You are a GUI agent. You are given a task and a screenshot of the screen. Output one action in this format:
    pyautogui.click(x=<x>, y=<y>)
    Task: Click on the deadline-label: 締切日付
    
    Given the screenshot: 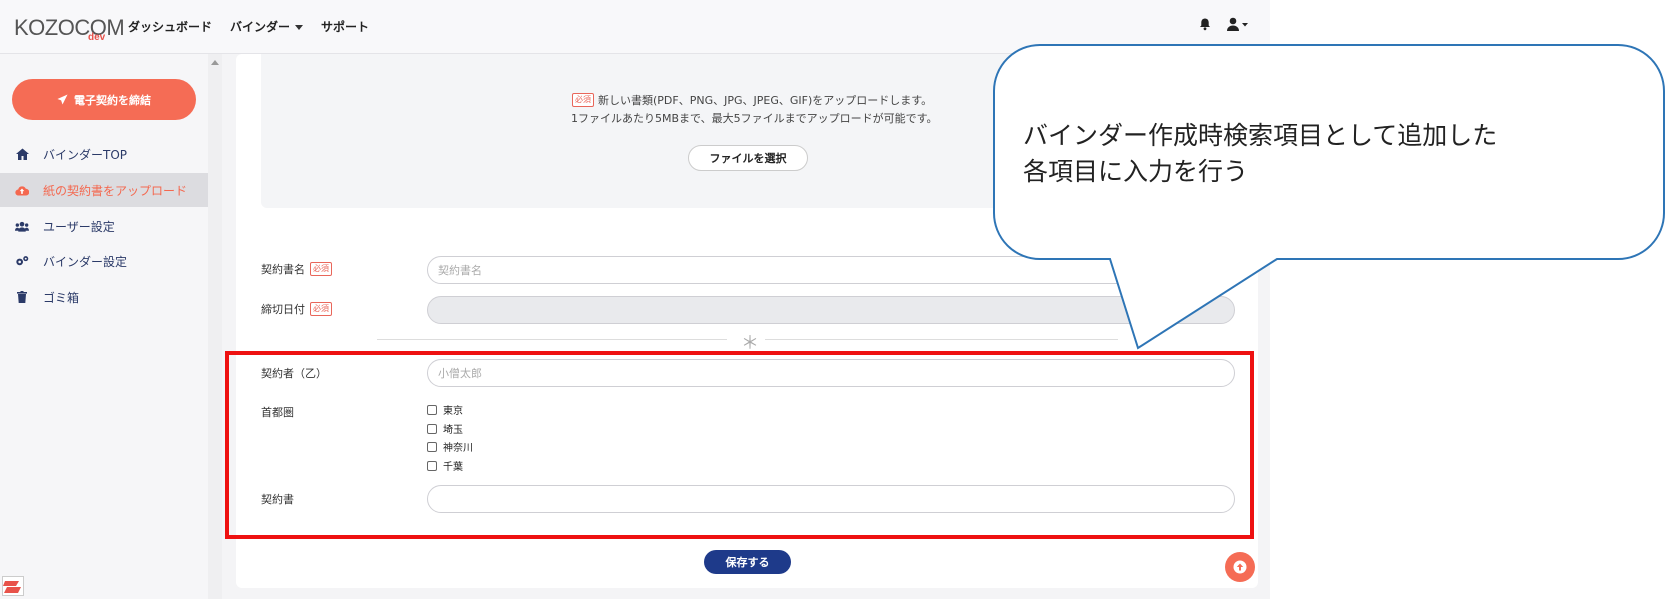 What is the action you would take?
    pyautogui.click(x=283, y=309)
    